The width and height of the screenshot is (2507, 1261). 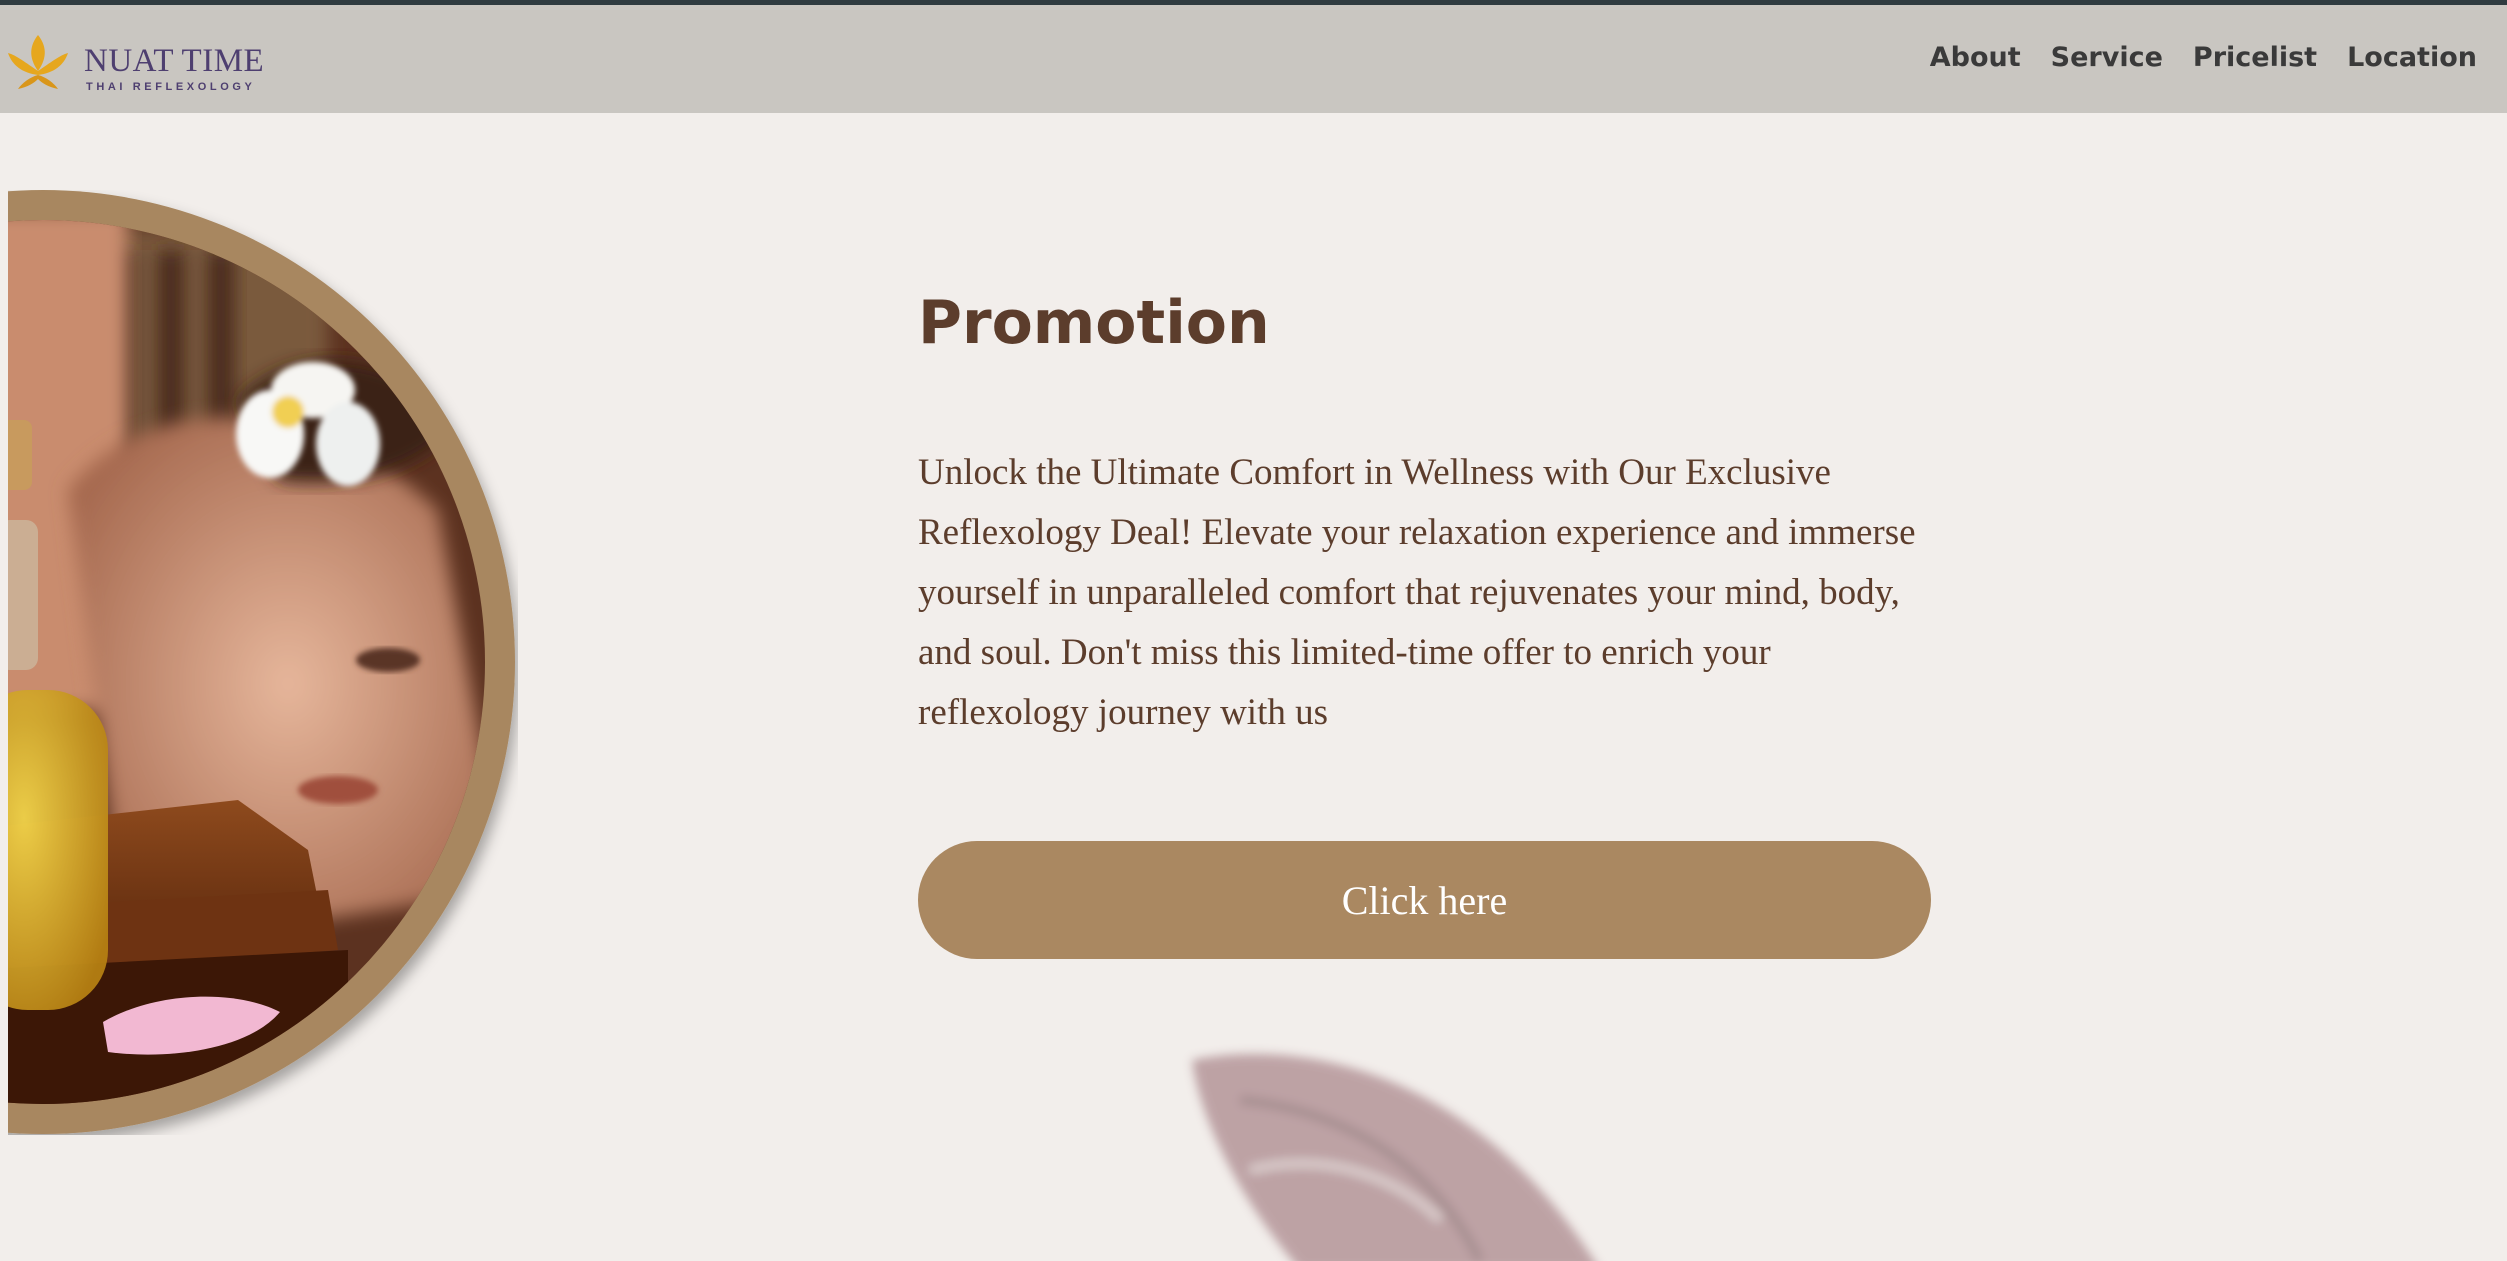 I want to click on nav-link-about: About, so click(x=1975, y=57).